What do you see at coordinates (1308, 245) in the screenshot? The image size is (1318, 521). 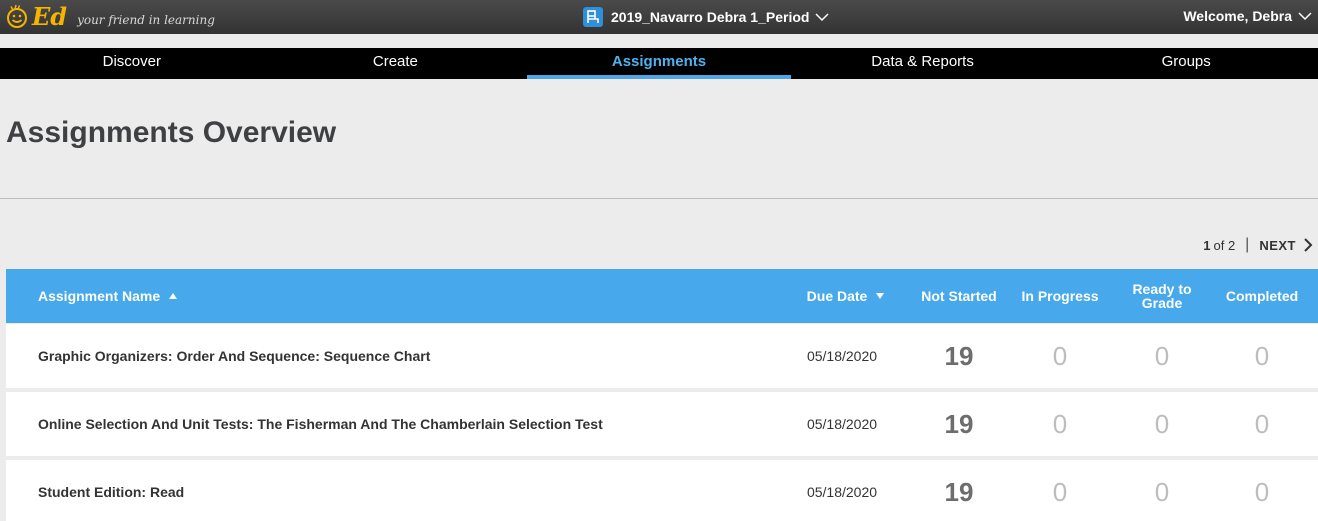 I see `chevron-right-icon` at bounding box center [1308, 245].